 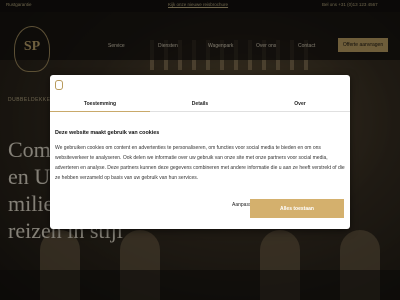 What do you see at coordinates (59, 85) in the screenshot?
I see `cookiebot-logo-icon` at bounding box center [59, 85].